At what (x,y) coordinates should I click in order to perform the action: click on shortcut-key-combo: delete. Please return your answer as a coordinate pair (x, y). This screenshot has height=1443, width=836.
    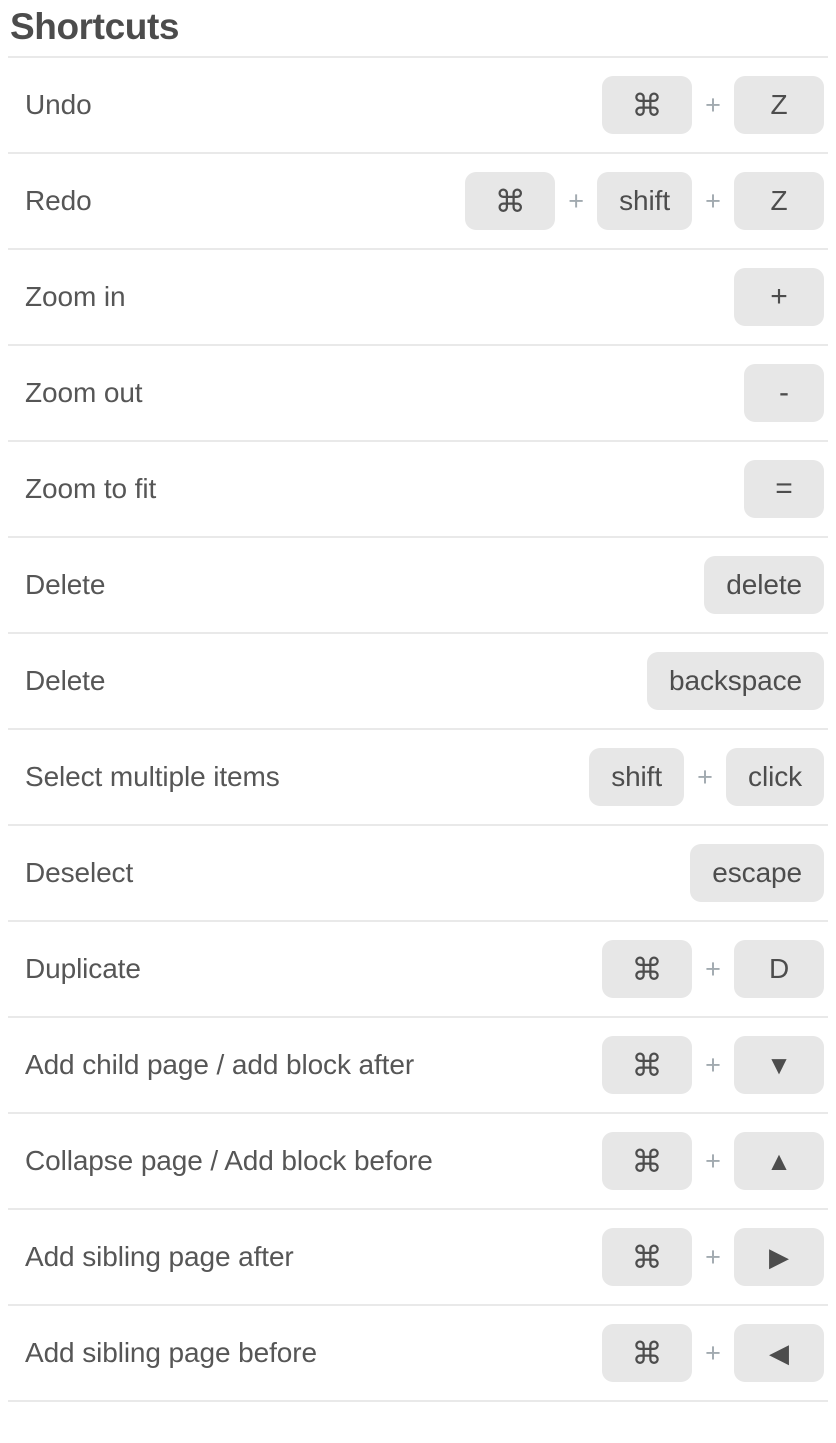
    Looking at the image, I should click on (764, 585).